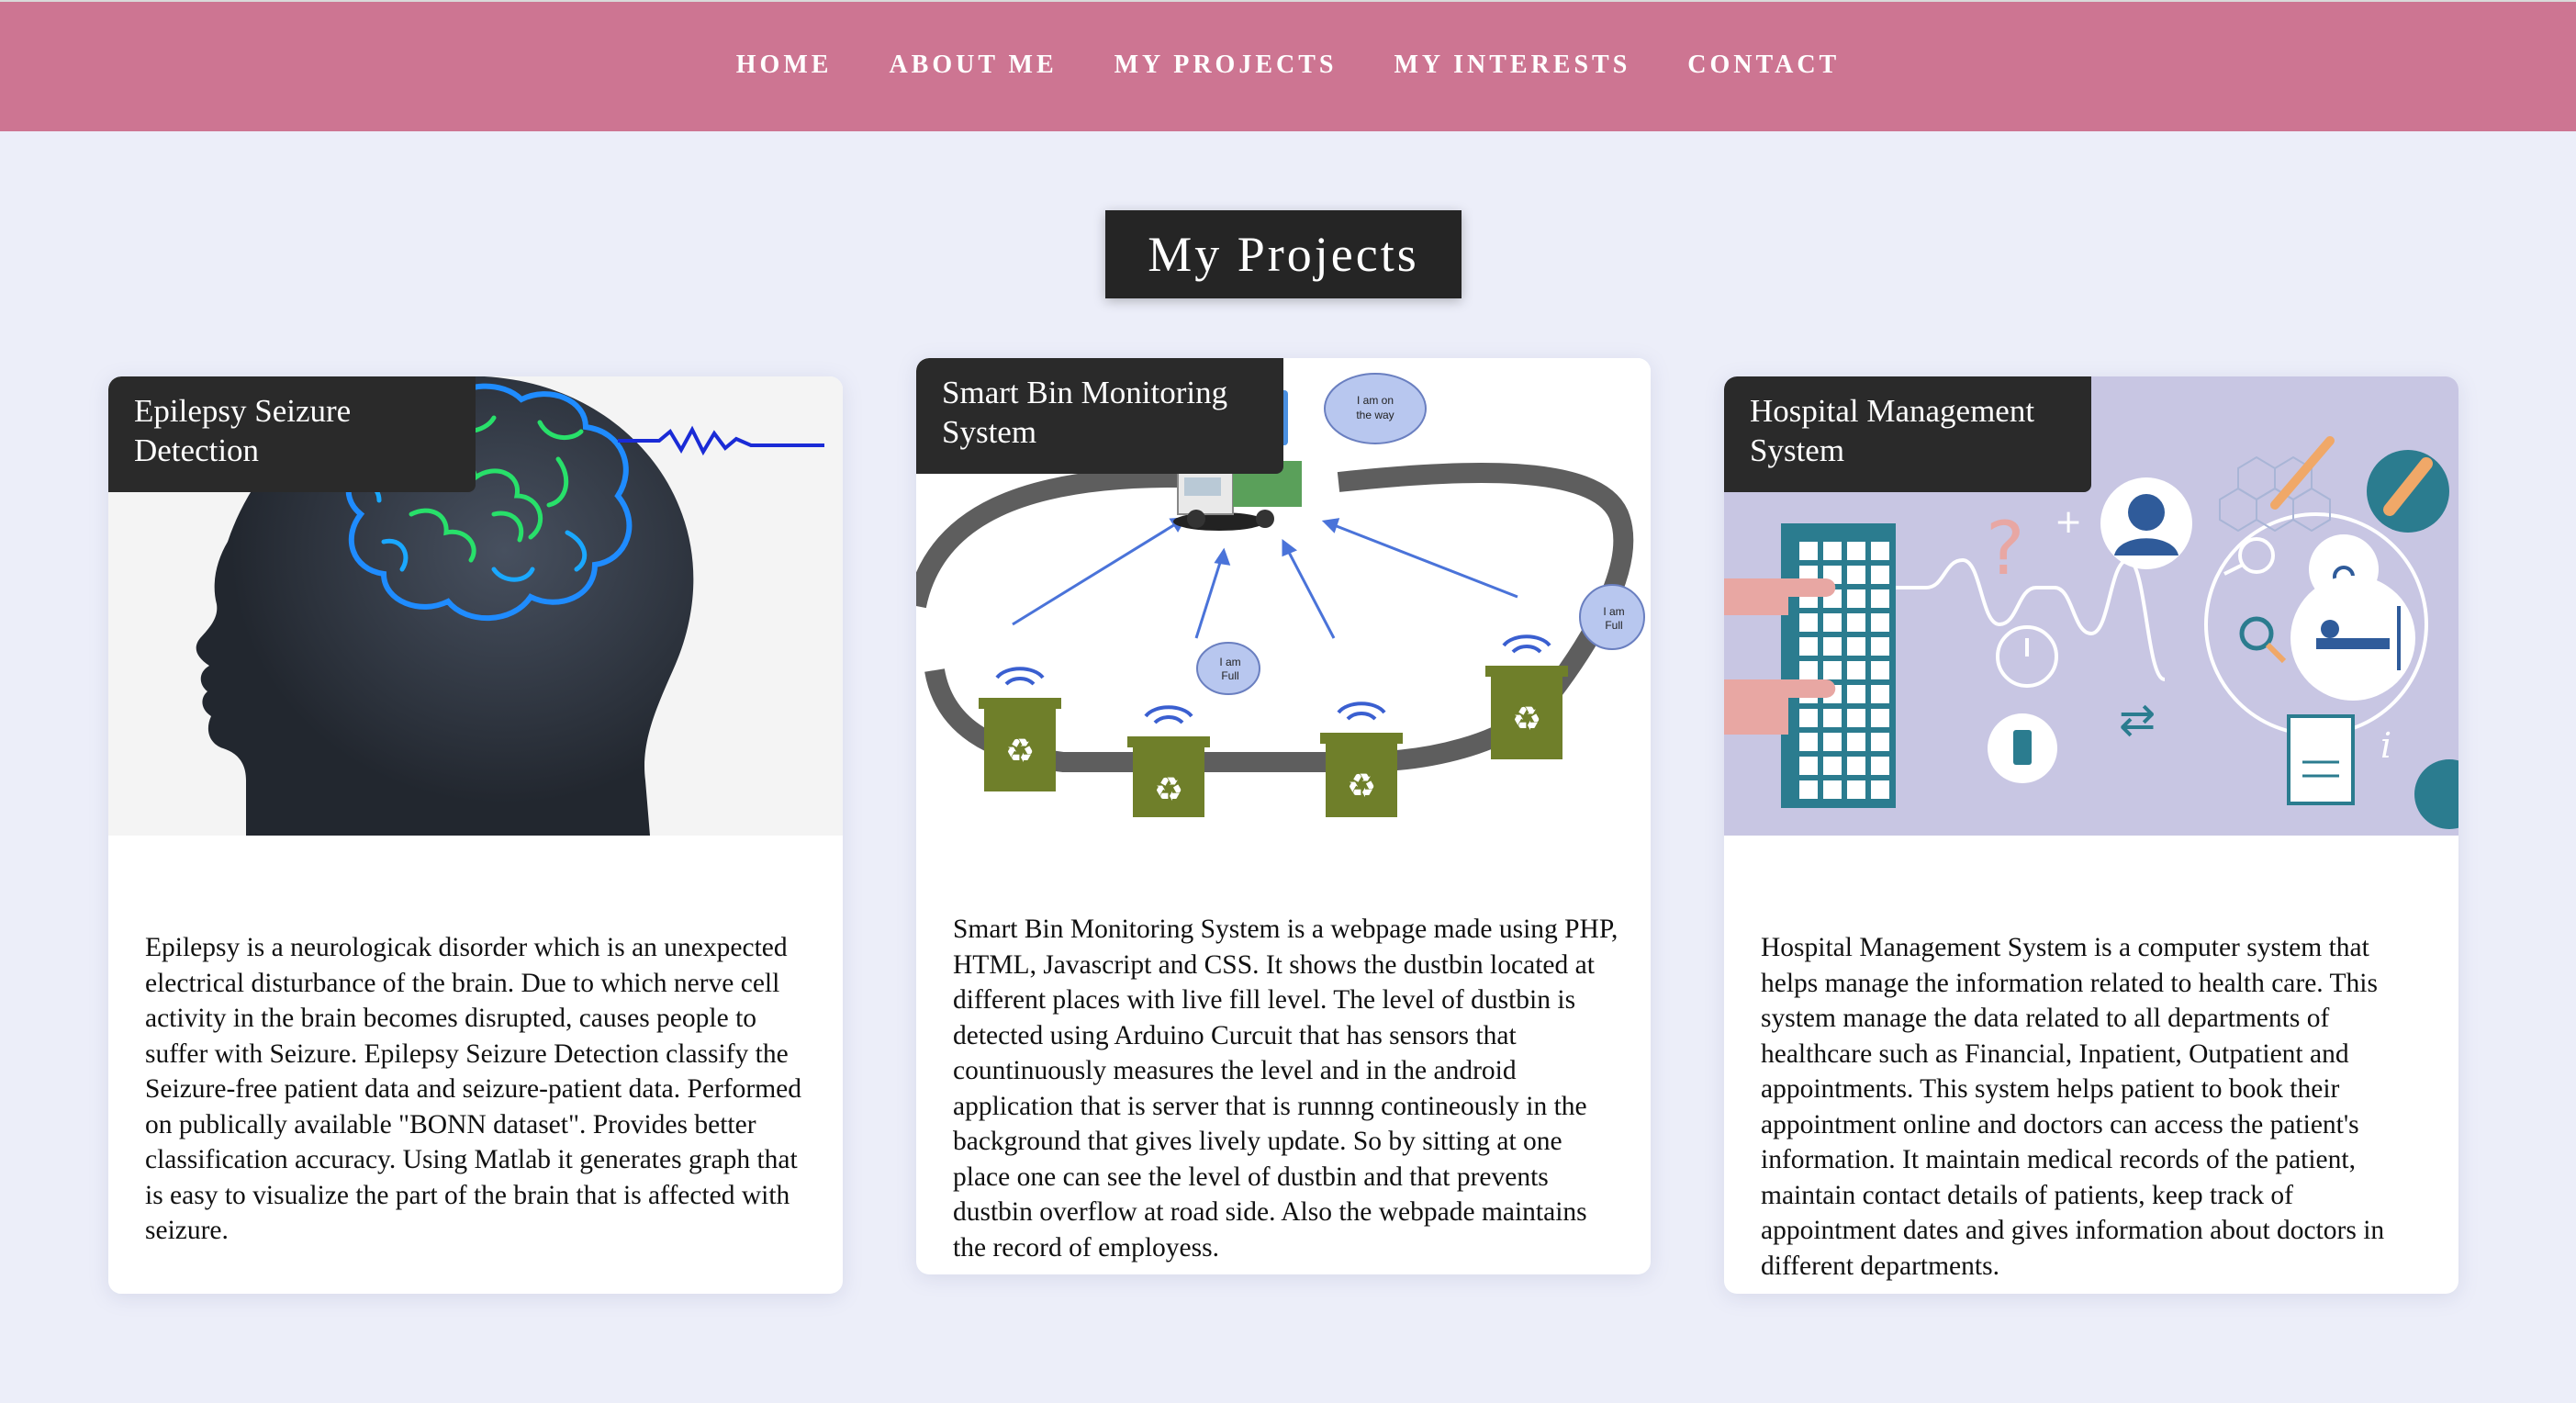 This screenshot has height=1403, width=2576. What do you see at coordinates (2385, 745) in the screenshot?
I see `svg-text: i` at bounding box center [2385, 745].